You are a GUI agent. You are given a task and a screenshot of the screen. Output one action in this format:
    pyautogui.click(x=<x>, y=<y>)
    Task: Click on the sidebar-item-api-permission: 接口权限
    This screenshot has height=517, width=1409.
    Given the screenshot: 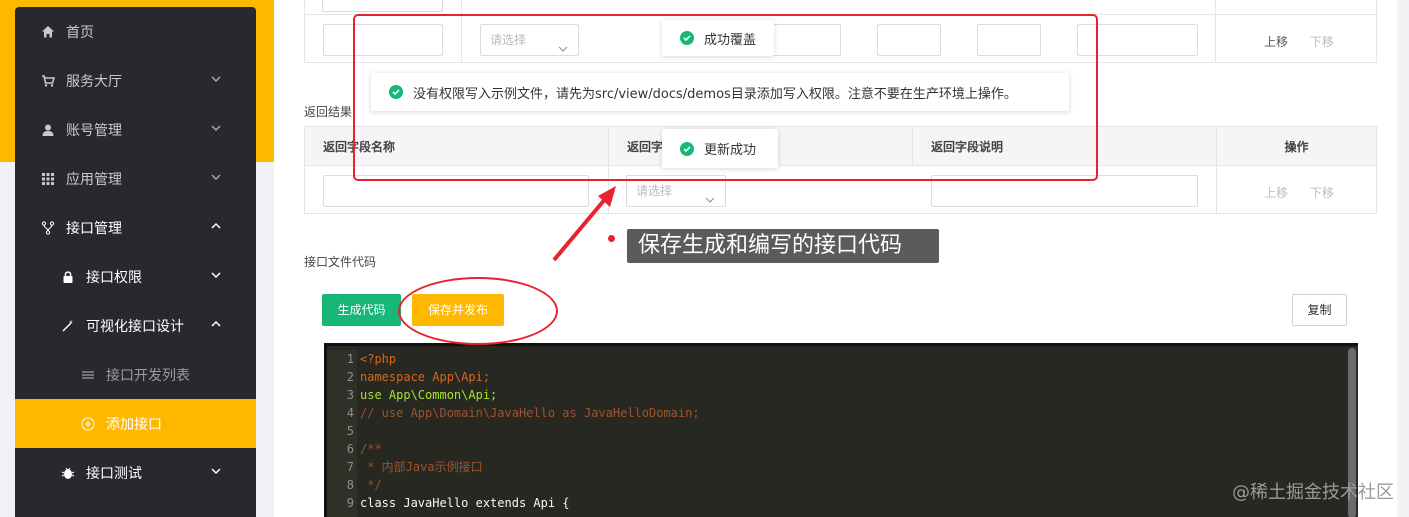 What is the action you would take?
    pyautogui.click(x=135, y=276)
    